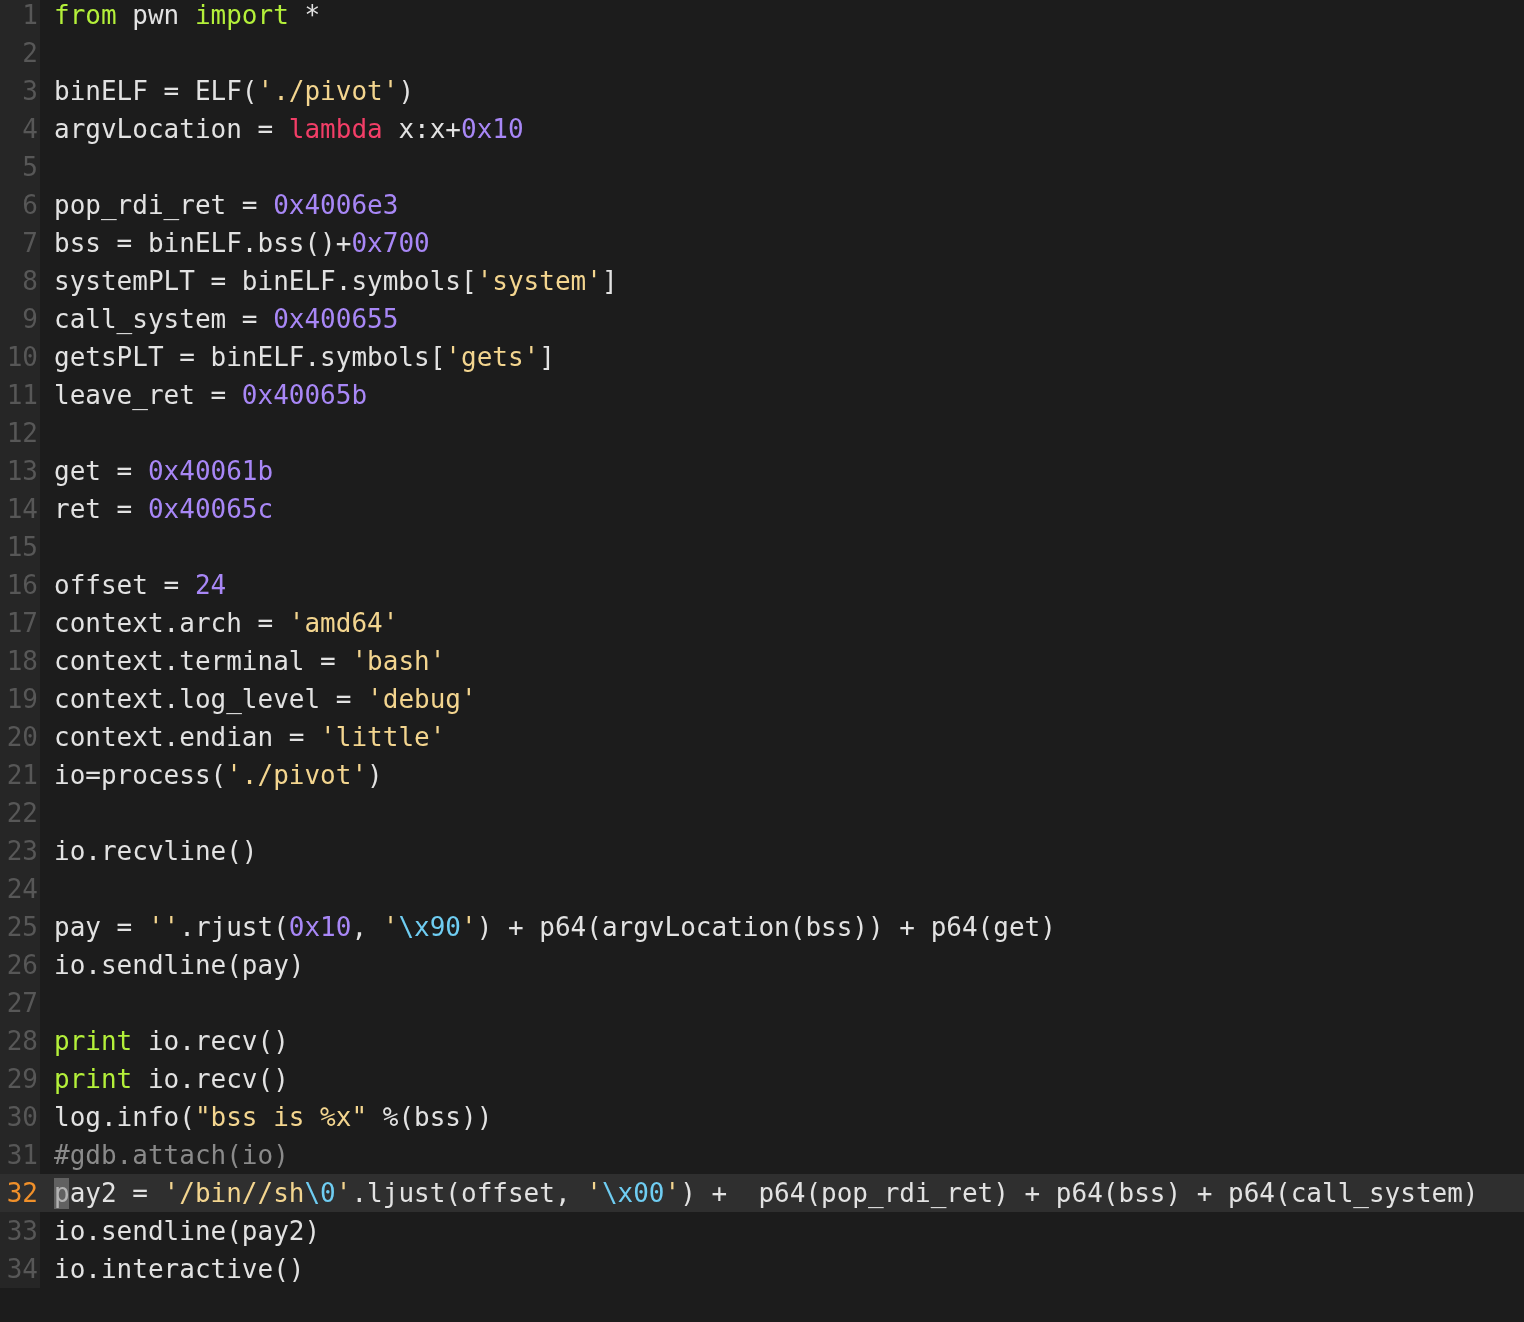  What do you see at coordinates (140, 585) in the screenshot?
I see `code-line: offset = 24` at bounding box center [140, 585].